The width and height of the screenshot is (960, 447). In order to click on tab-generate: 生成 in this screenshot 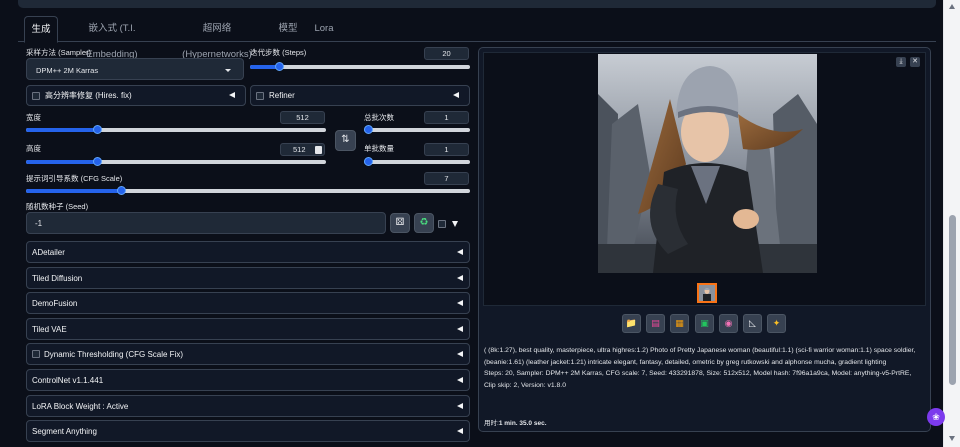, I will do `click(41, 29)`.